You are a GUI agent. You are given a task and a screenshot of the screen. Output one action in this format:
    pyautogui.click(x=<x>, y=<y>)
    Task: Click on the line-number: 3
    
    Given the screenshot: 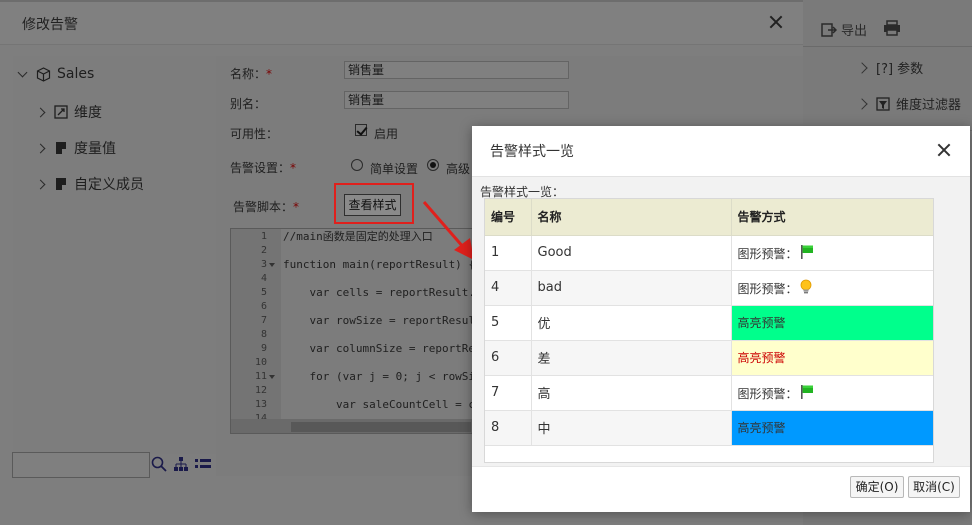 What is the action you would take?
    pyautogui.click(x=263, y=264)
    